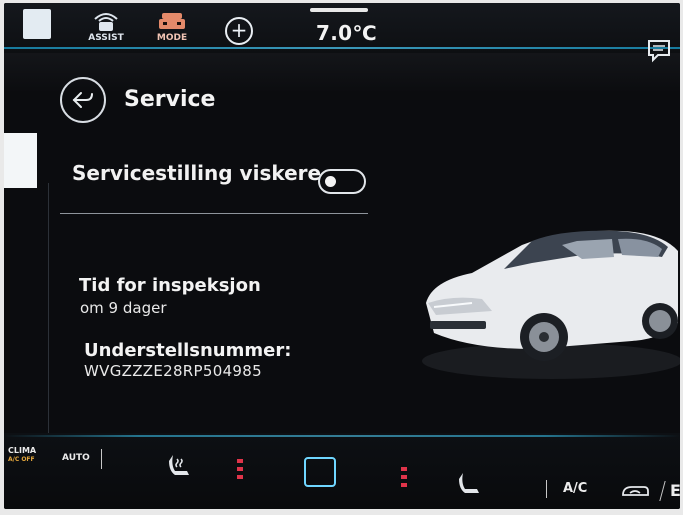 The image size is (683, 515). What do you see at coordinates (172, 21) in the screenshot?
I see `car-mode-icon` at bounding box center [172, 21].